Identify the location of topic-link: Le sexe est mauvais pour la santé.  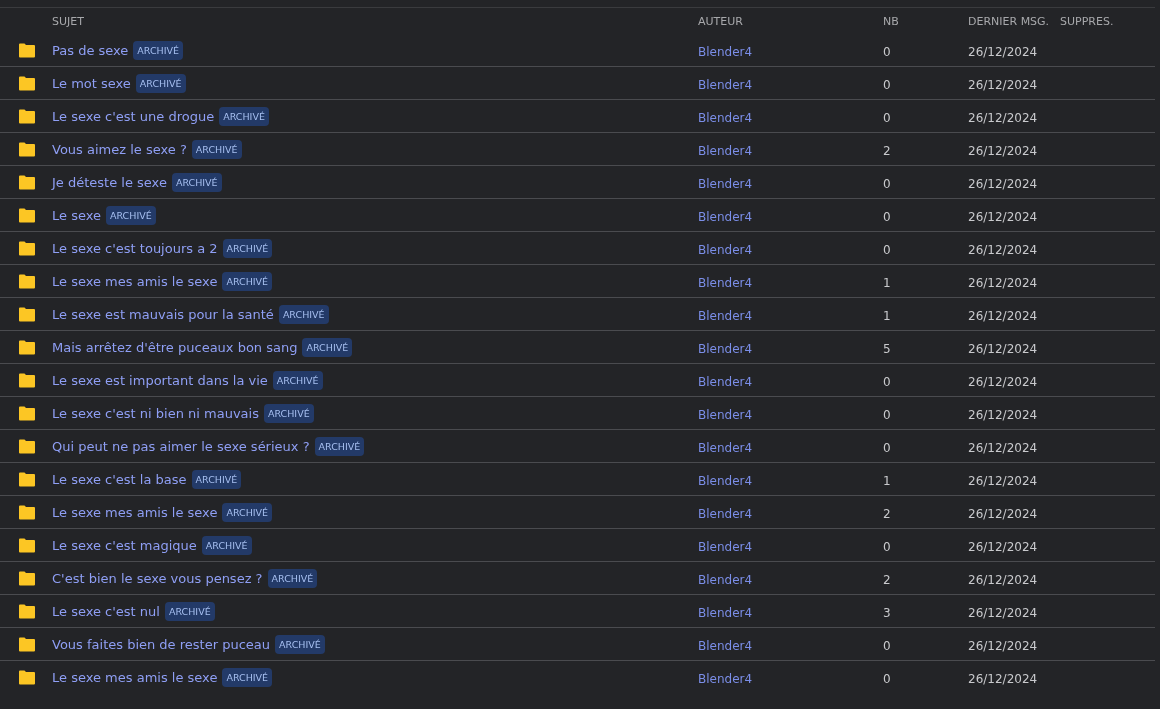
(163, 314).